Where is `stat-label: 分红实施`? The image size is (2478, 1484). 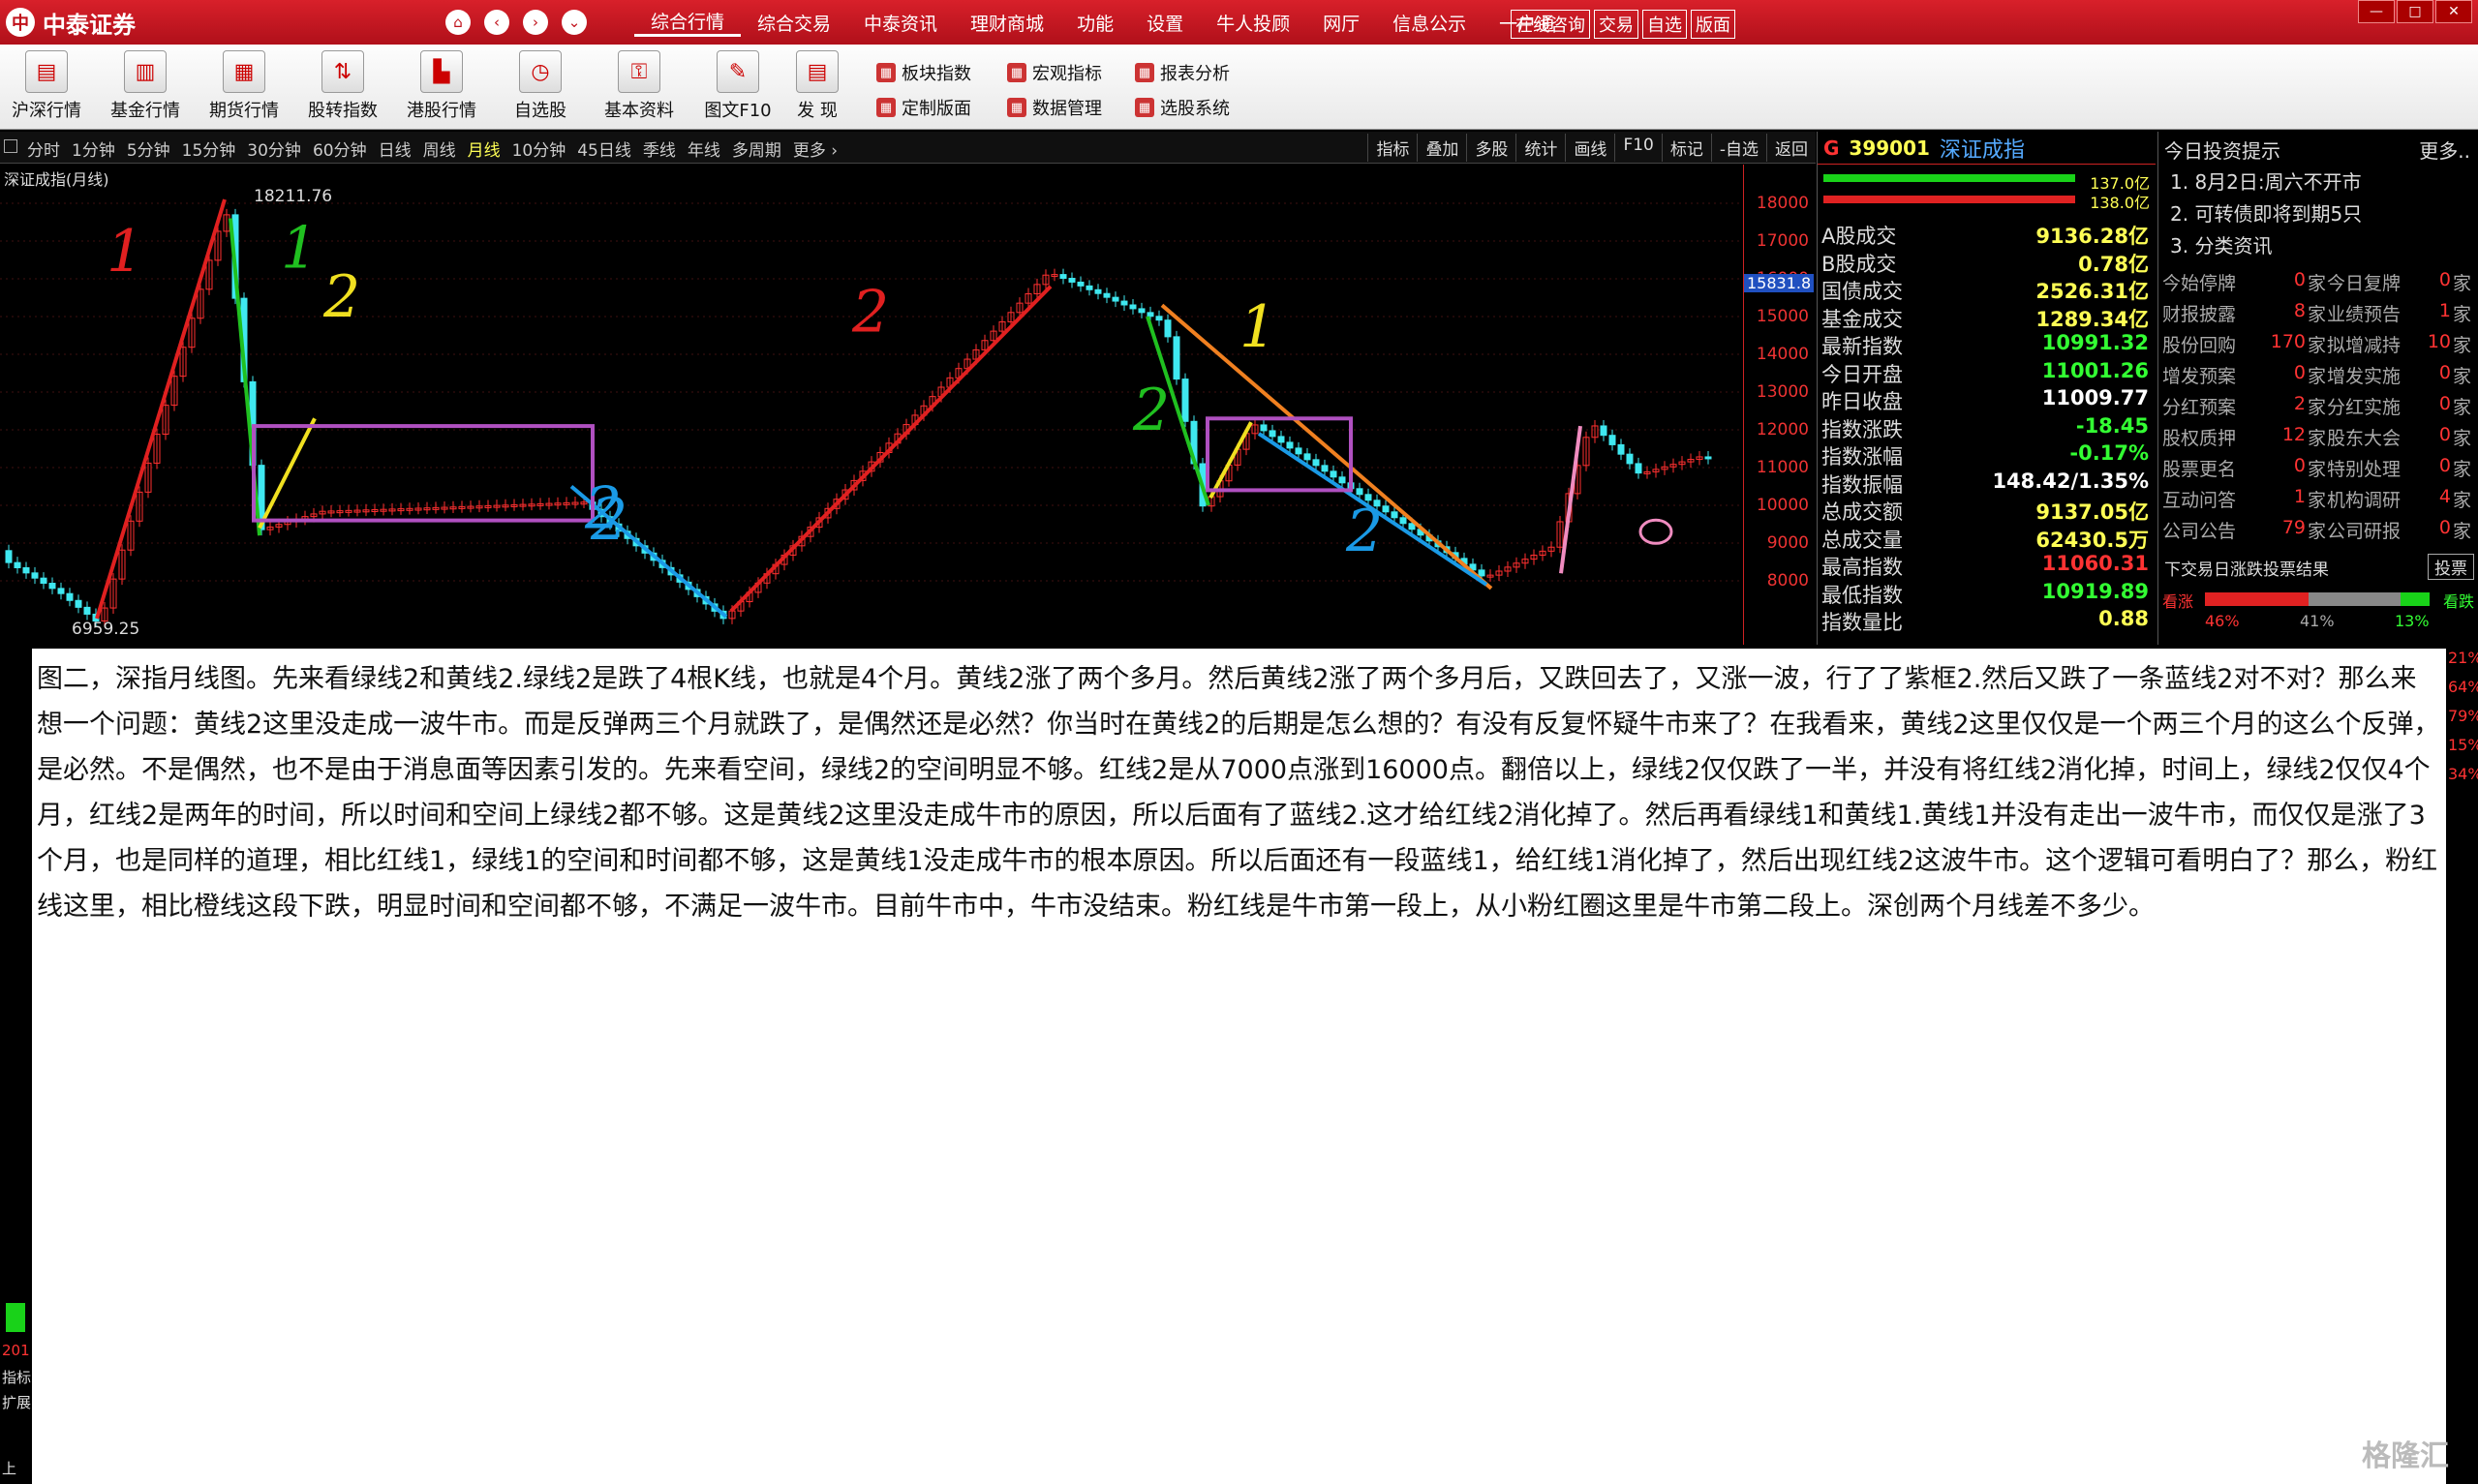 stat-label: 分红实施 is located at coordinates (2364, 406).